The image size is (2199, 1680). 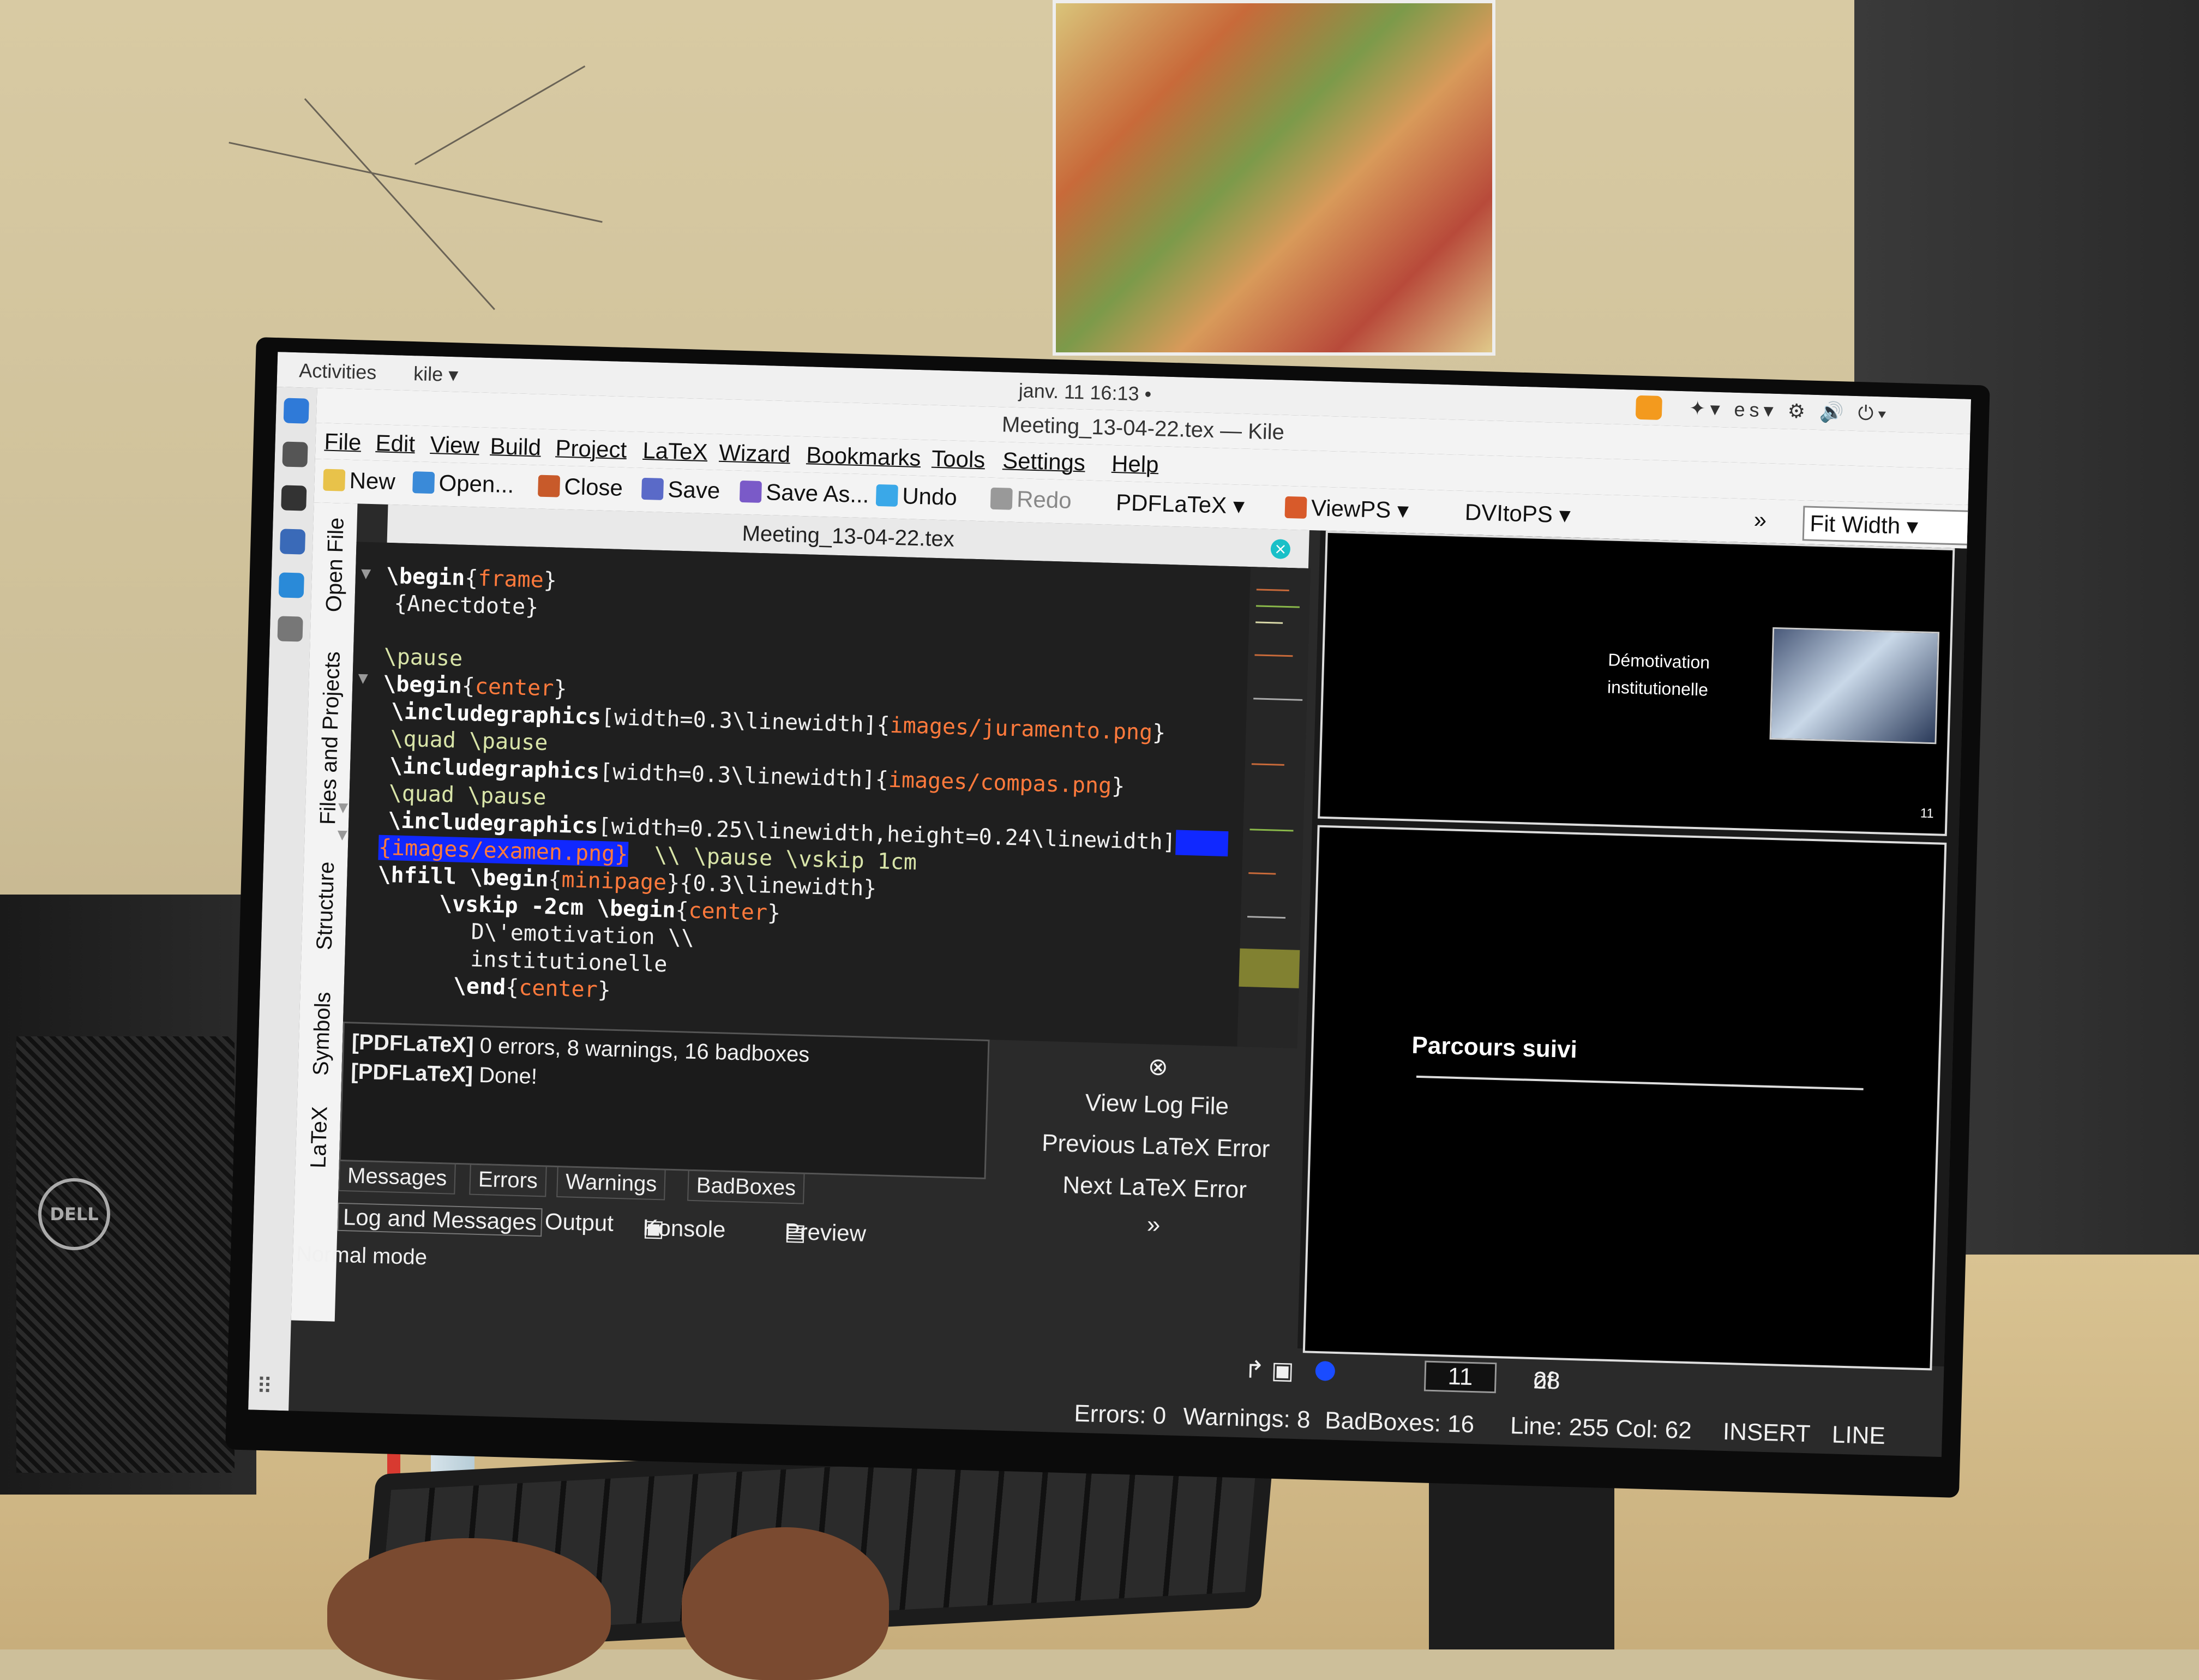 I want to click on next-error-button: Next LaTeX Error, so click(x=1154, y=1187).